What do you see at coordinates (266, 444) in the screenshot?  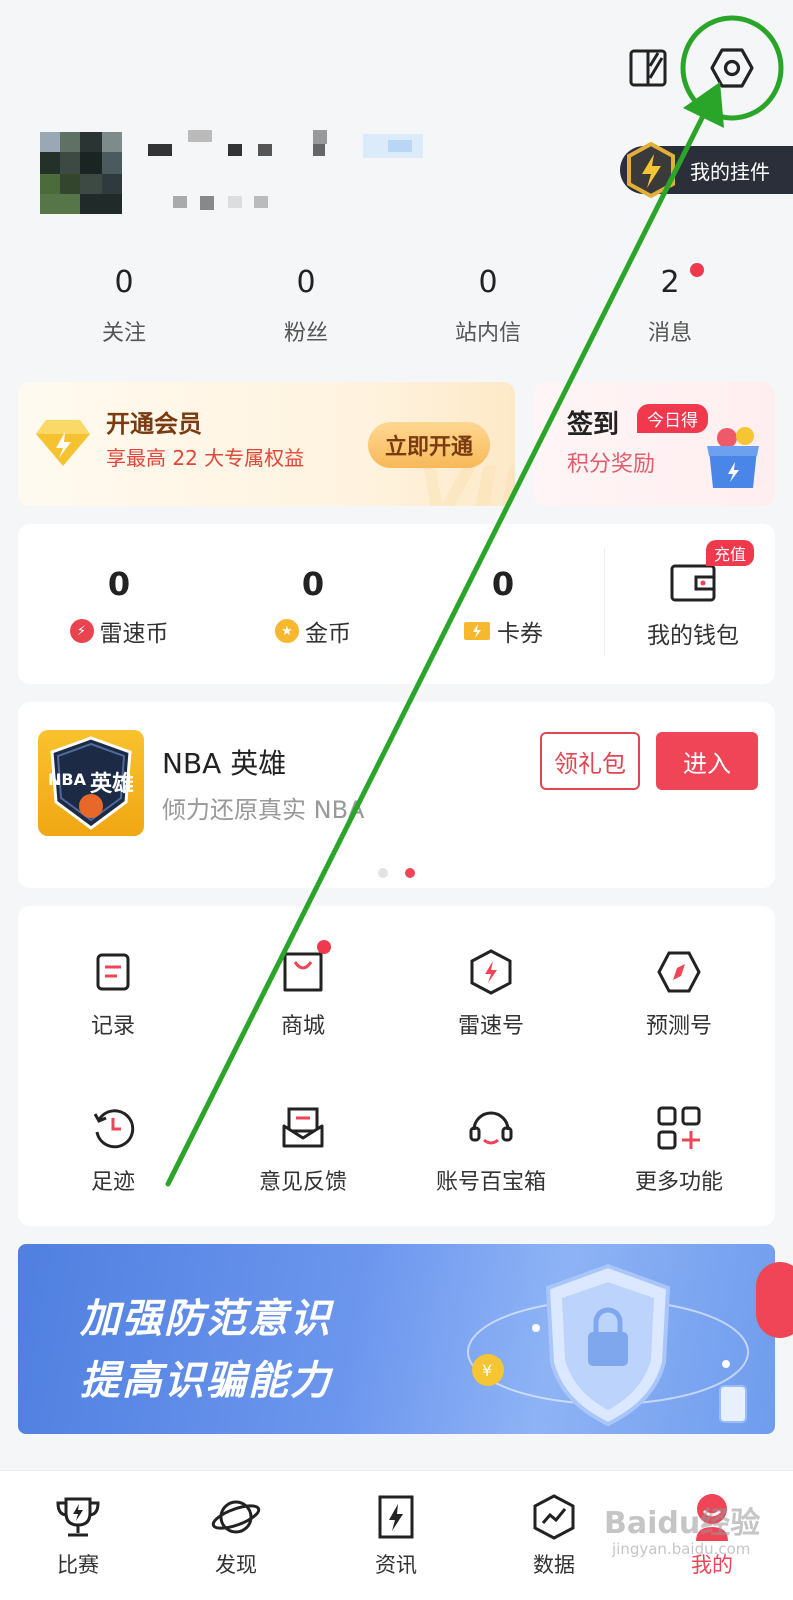 I see `vip-card: VIP 开通会员 享最高 22 大专属权益 立即开通` at bounding box center [266, 444].